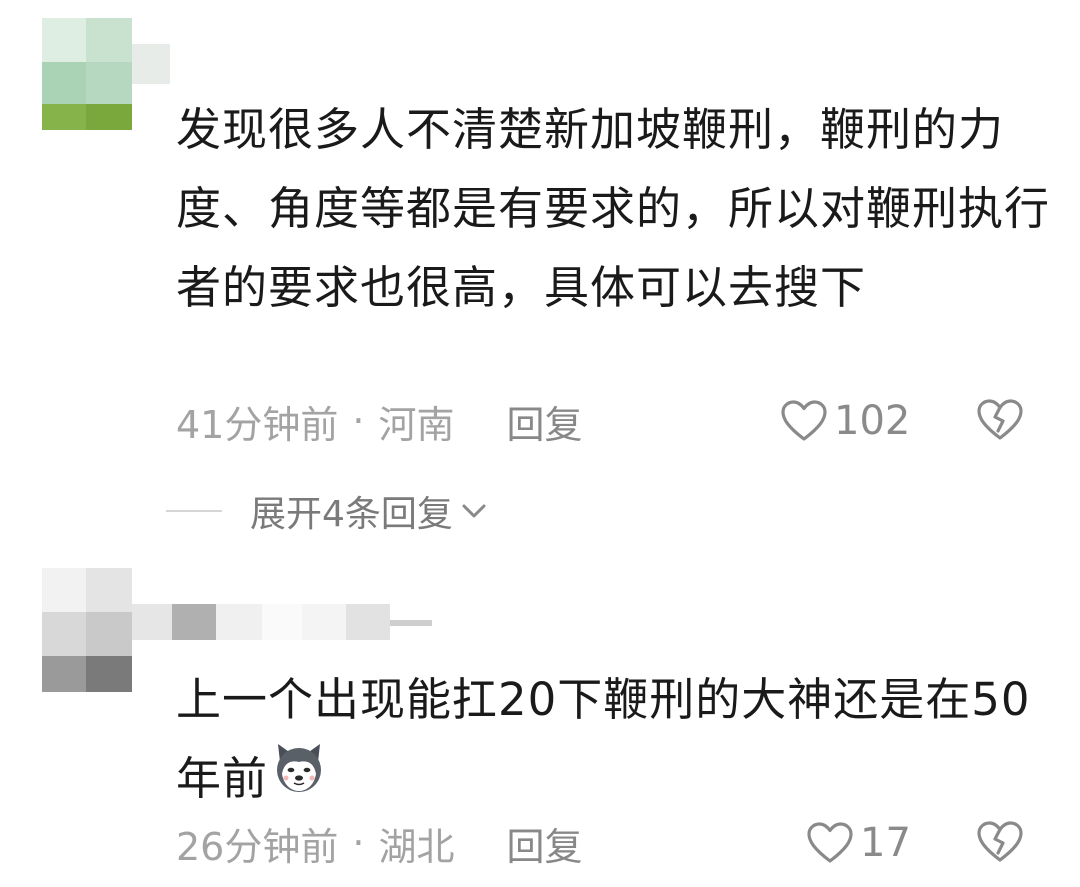 The width and height of the screenshot is (1080, 887). Describe the element at coordinates (416, 424) in the screenshot. I see `location: 河南` at that location.